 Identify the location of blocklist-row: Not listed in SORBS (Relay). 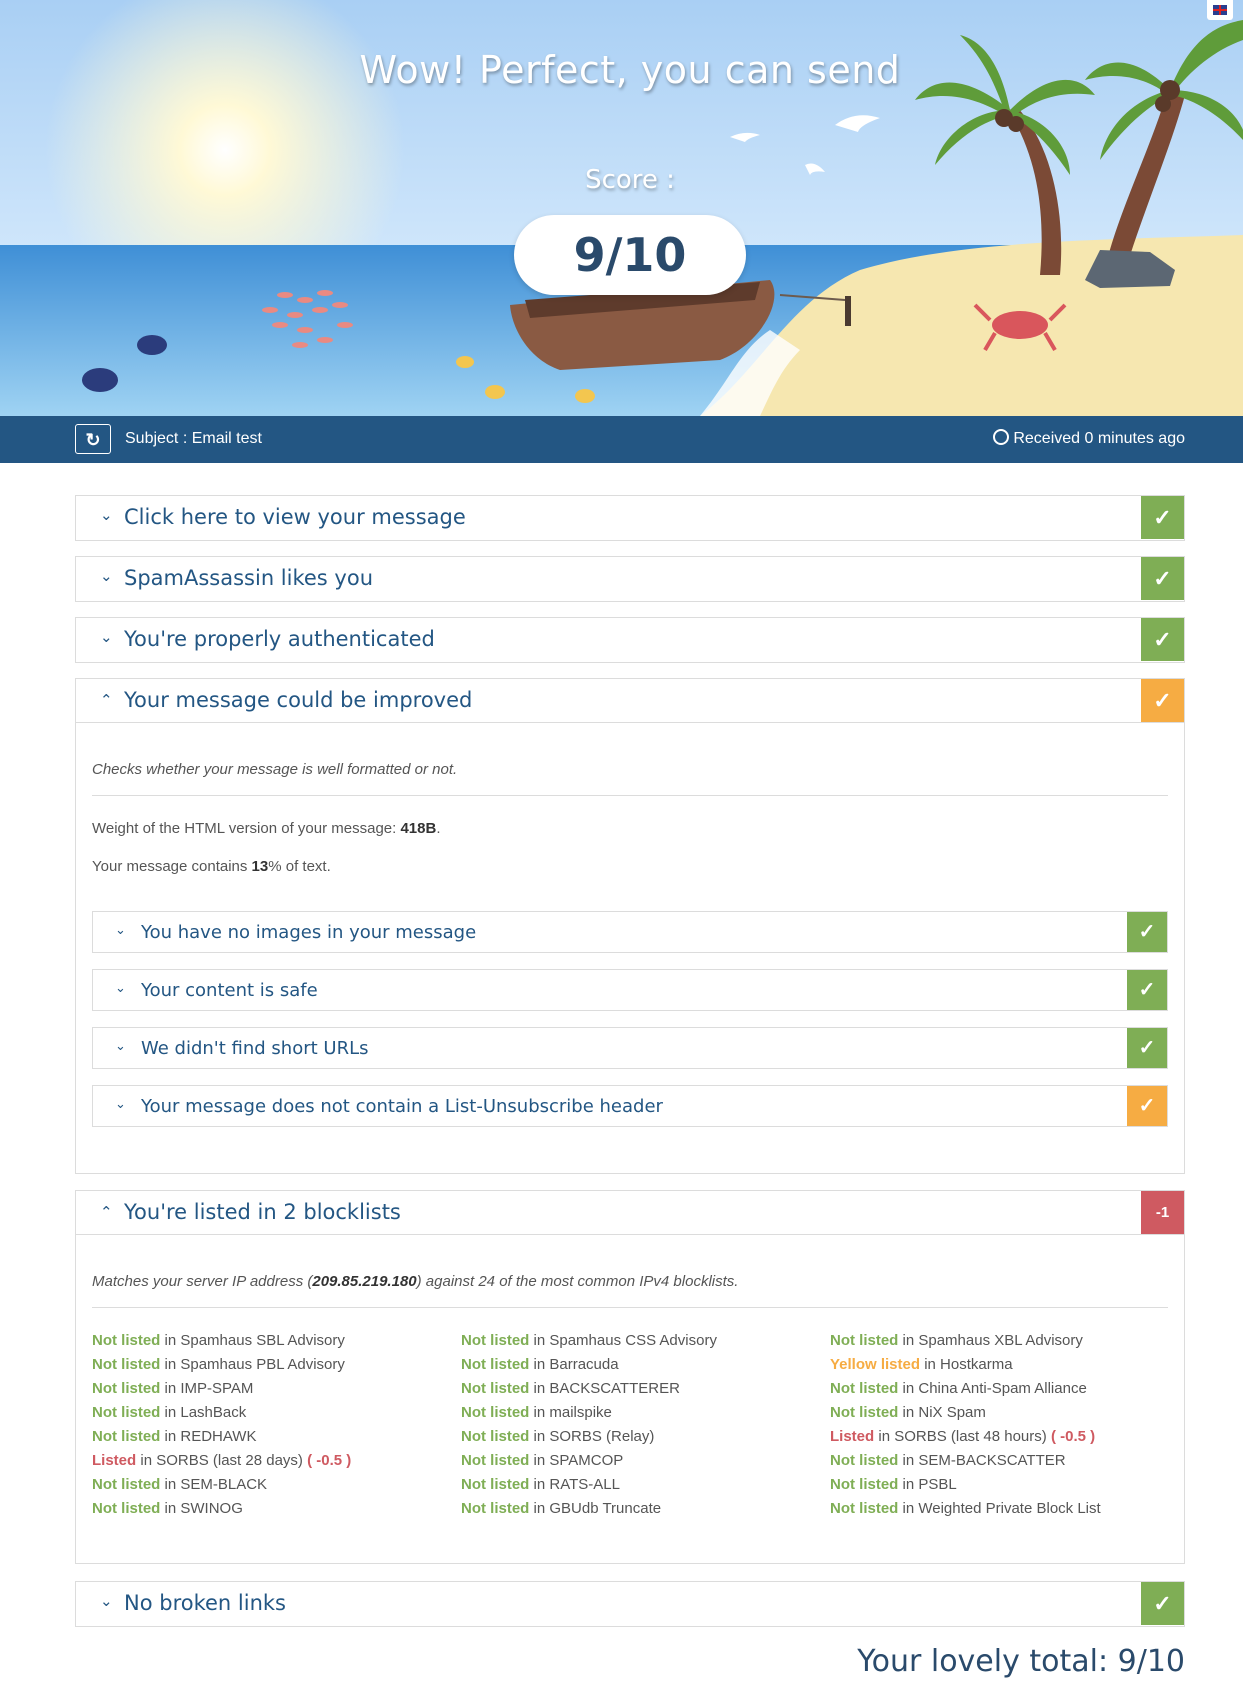
(589, 1437).